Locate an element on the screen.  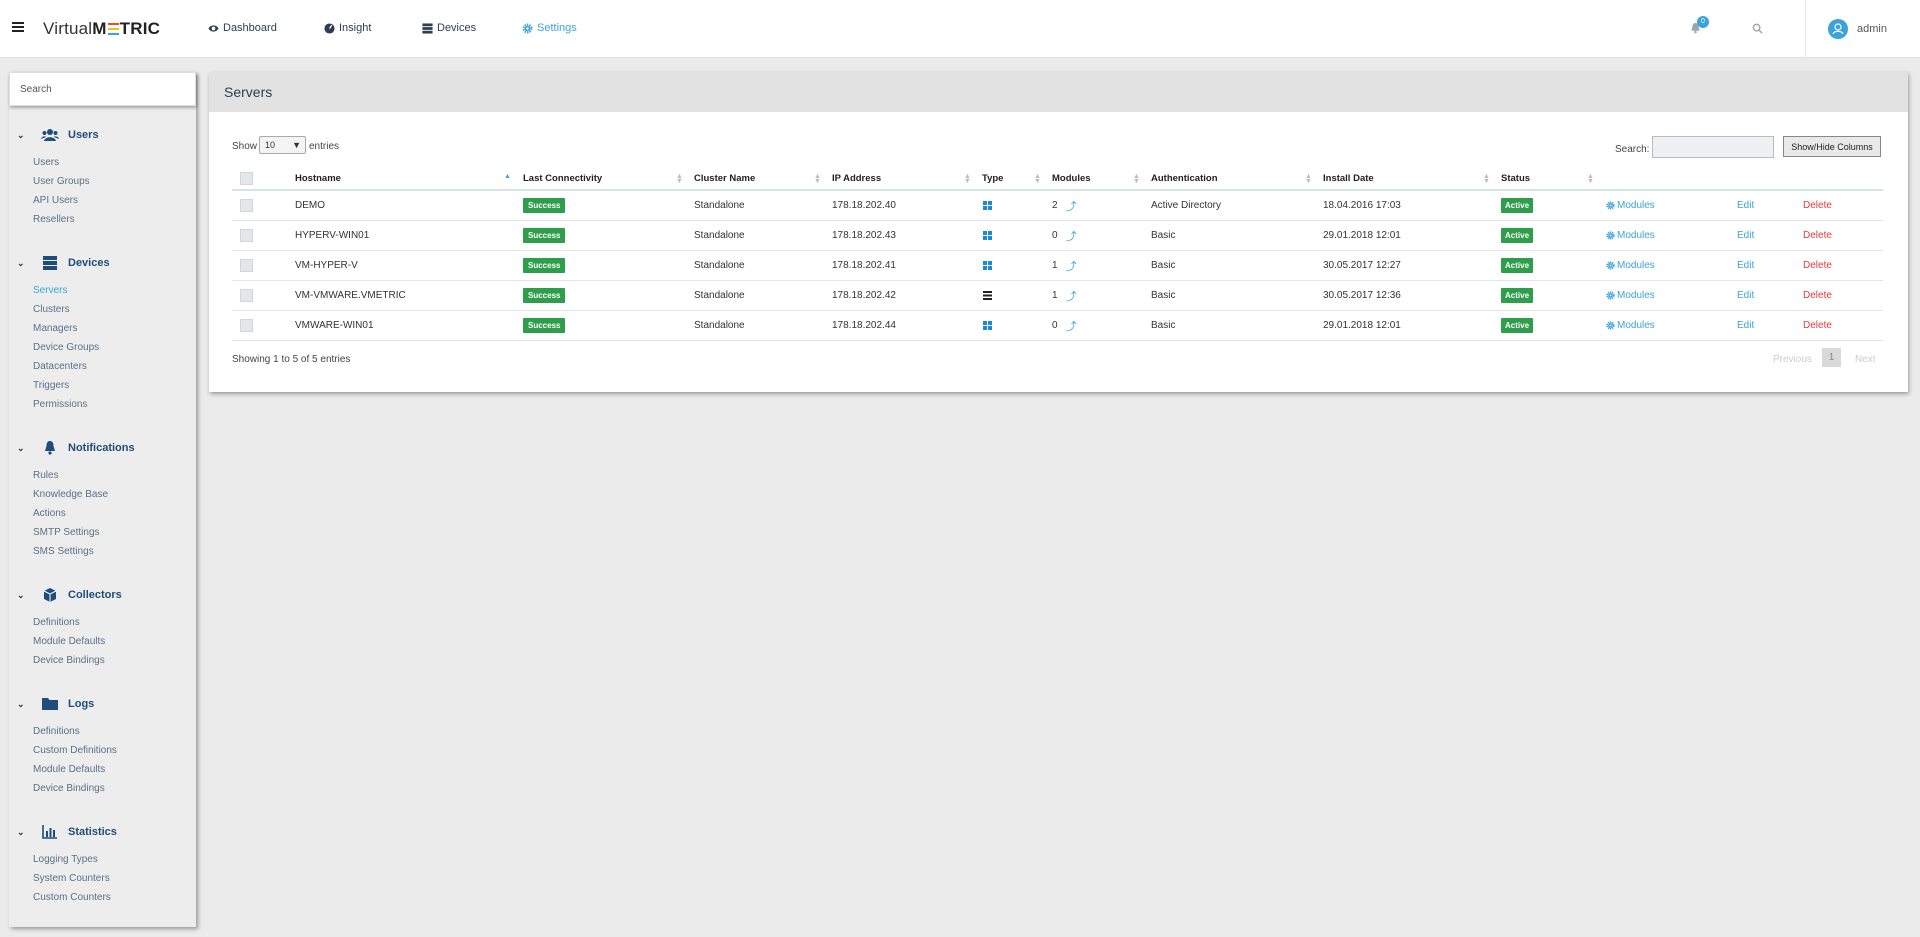
avatar is located at coordinates (1838, 29).